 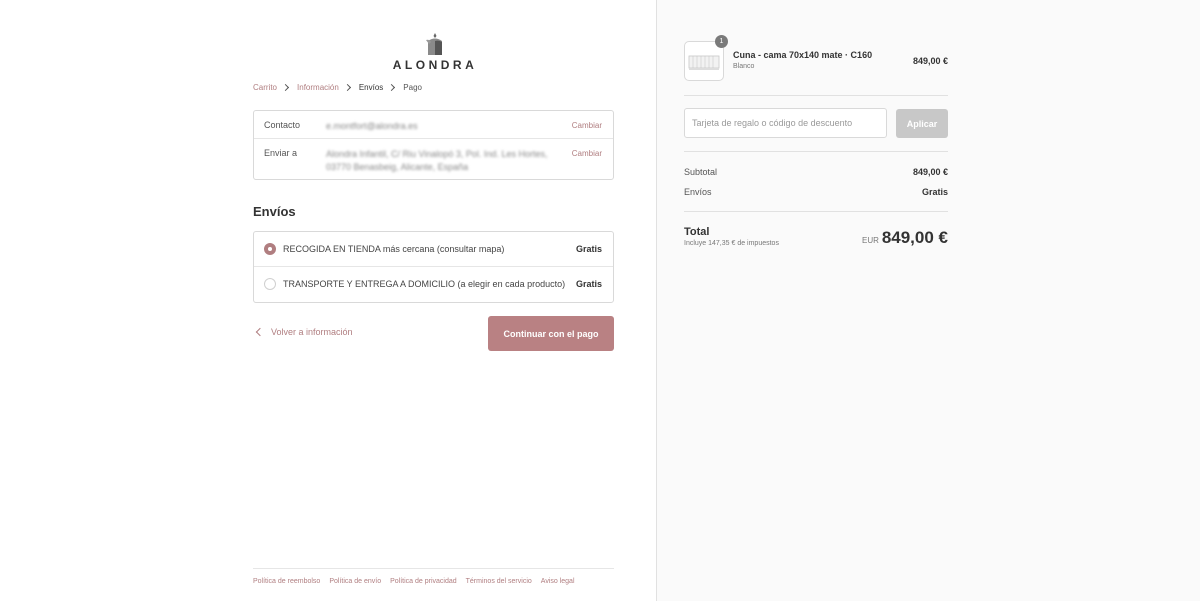 What do you see at coordinates (587, 153) in the screenshot?
I see `change-address-link: Cambiar` at bounding box center [587, 153].